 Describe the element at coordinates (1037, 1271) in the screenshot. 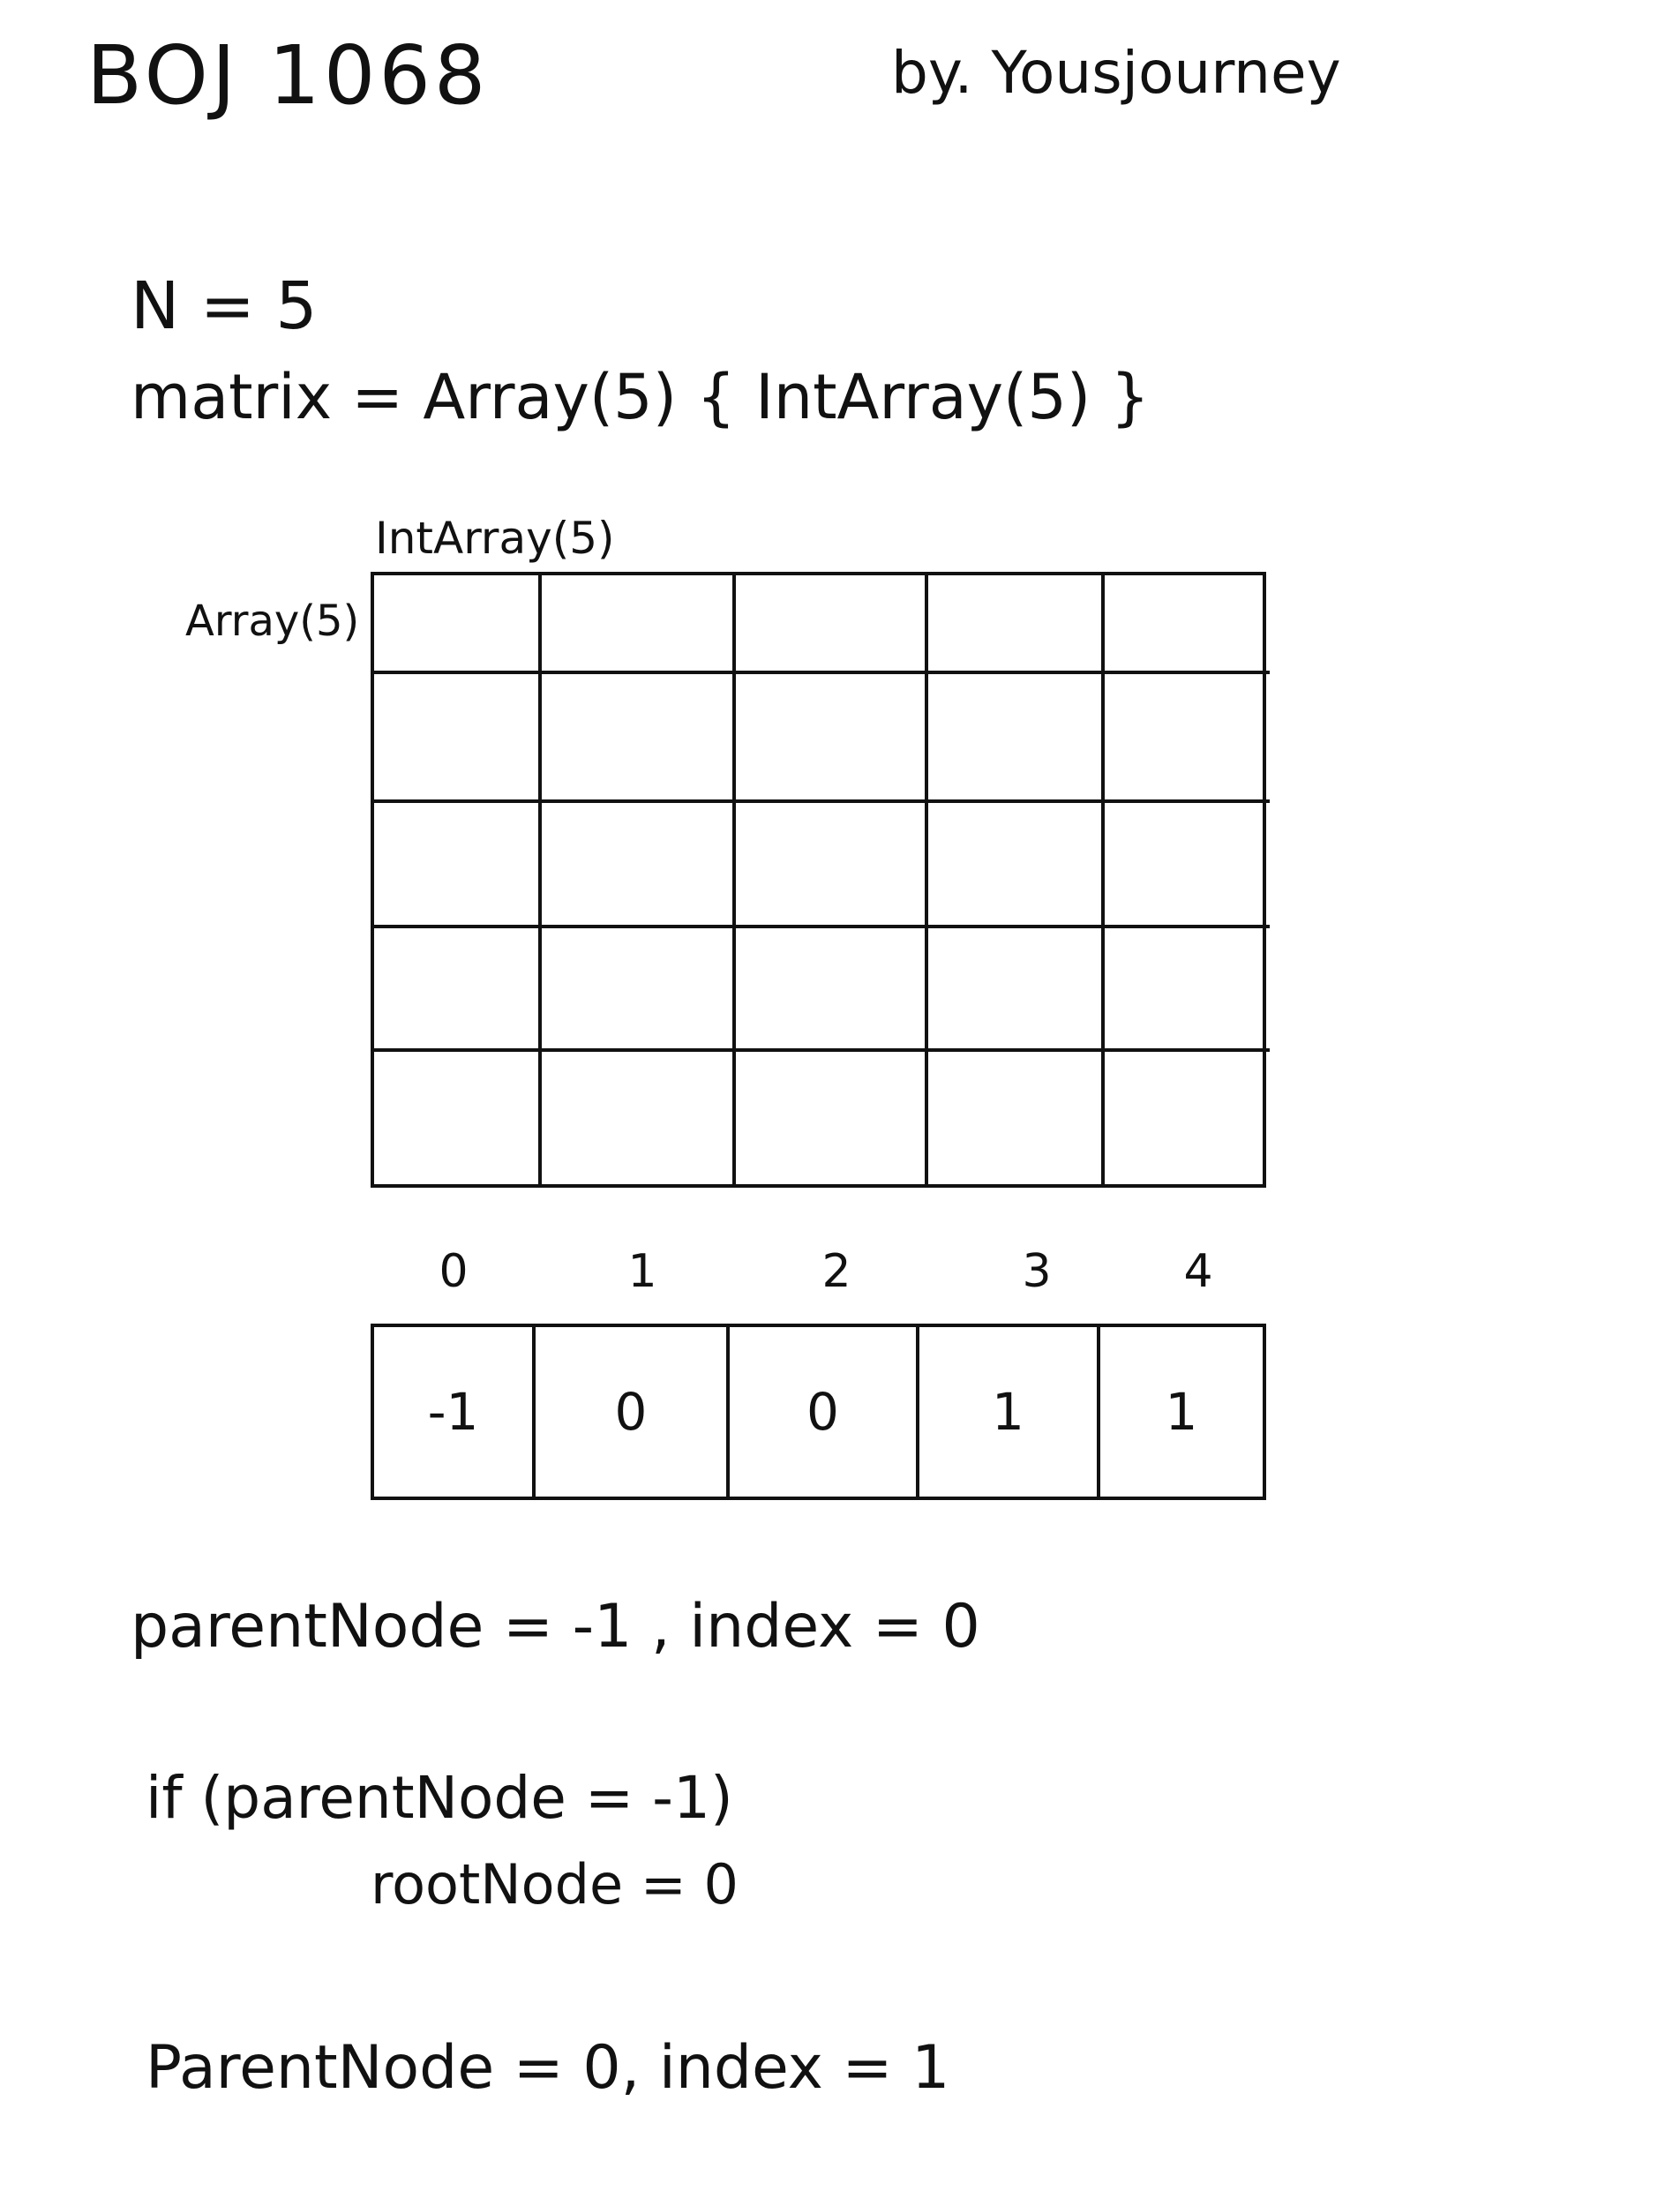

I see `index-label: 3` at that location.